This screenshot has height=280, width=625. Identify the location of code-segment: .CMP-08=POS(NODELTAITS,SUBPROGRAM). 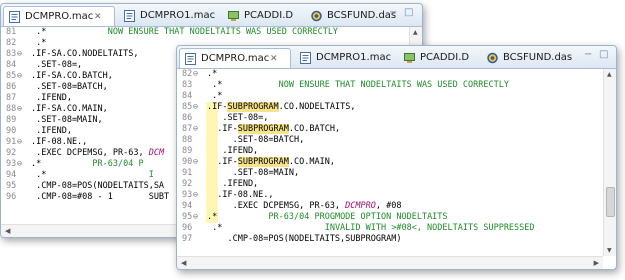
(304, 239).